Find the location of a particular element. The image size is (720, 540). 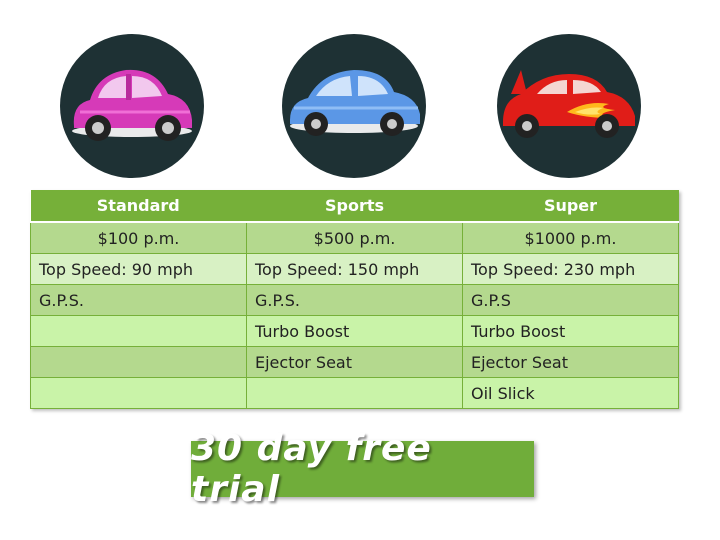

header-sports: Sports is located at coordinates (354, 206).